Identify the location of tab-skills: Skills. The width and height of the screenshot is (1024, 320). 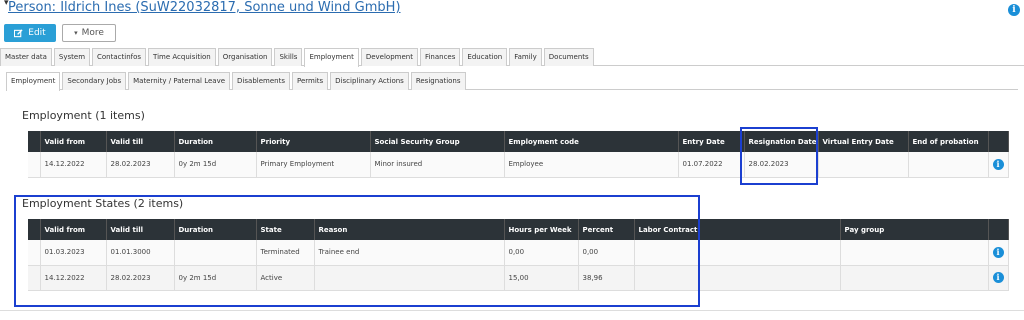
(288, 57).